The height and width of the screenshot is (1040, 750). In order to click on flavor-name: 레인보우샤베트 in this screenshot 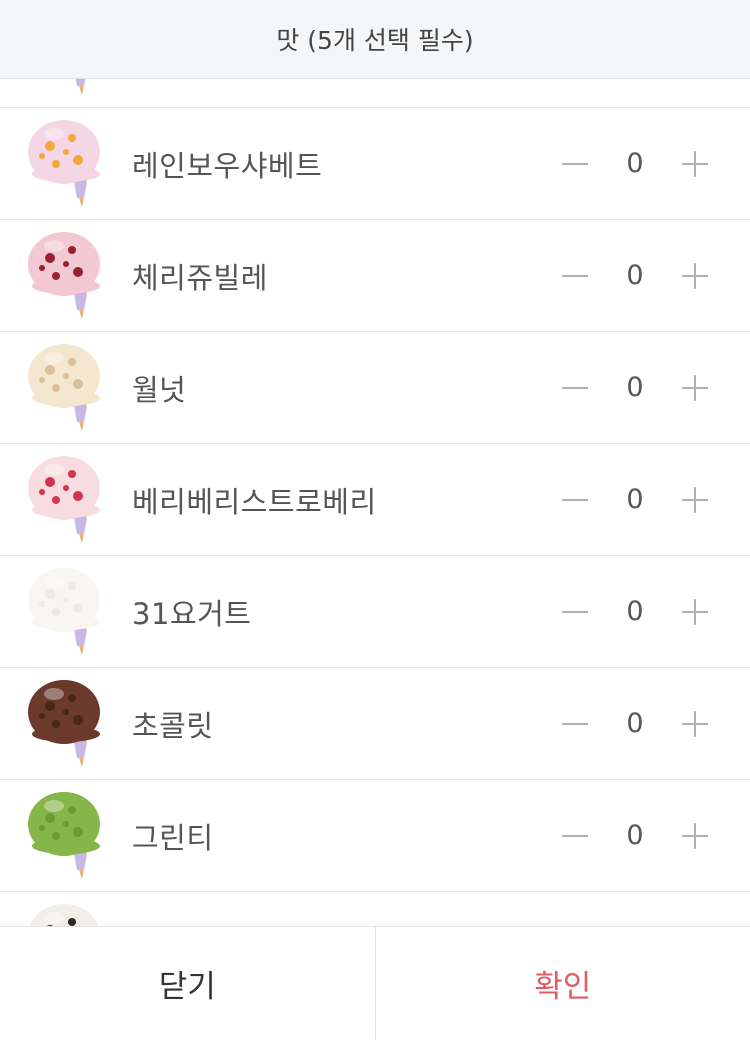, I will do `click(227, 163)`.